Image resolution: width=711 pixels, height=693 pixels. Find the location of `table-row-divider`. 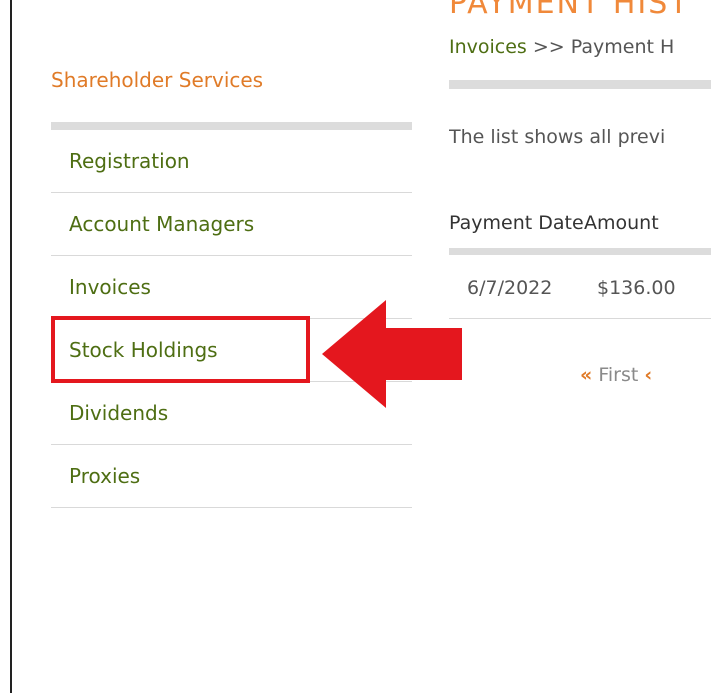

table-row-divider is located at coordinates (580, 318).